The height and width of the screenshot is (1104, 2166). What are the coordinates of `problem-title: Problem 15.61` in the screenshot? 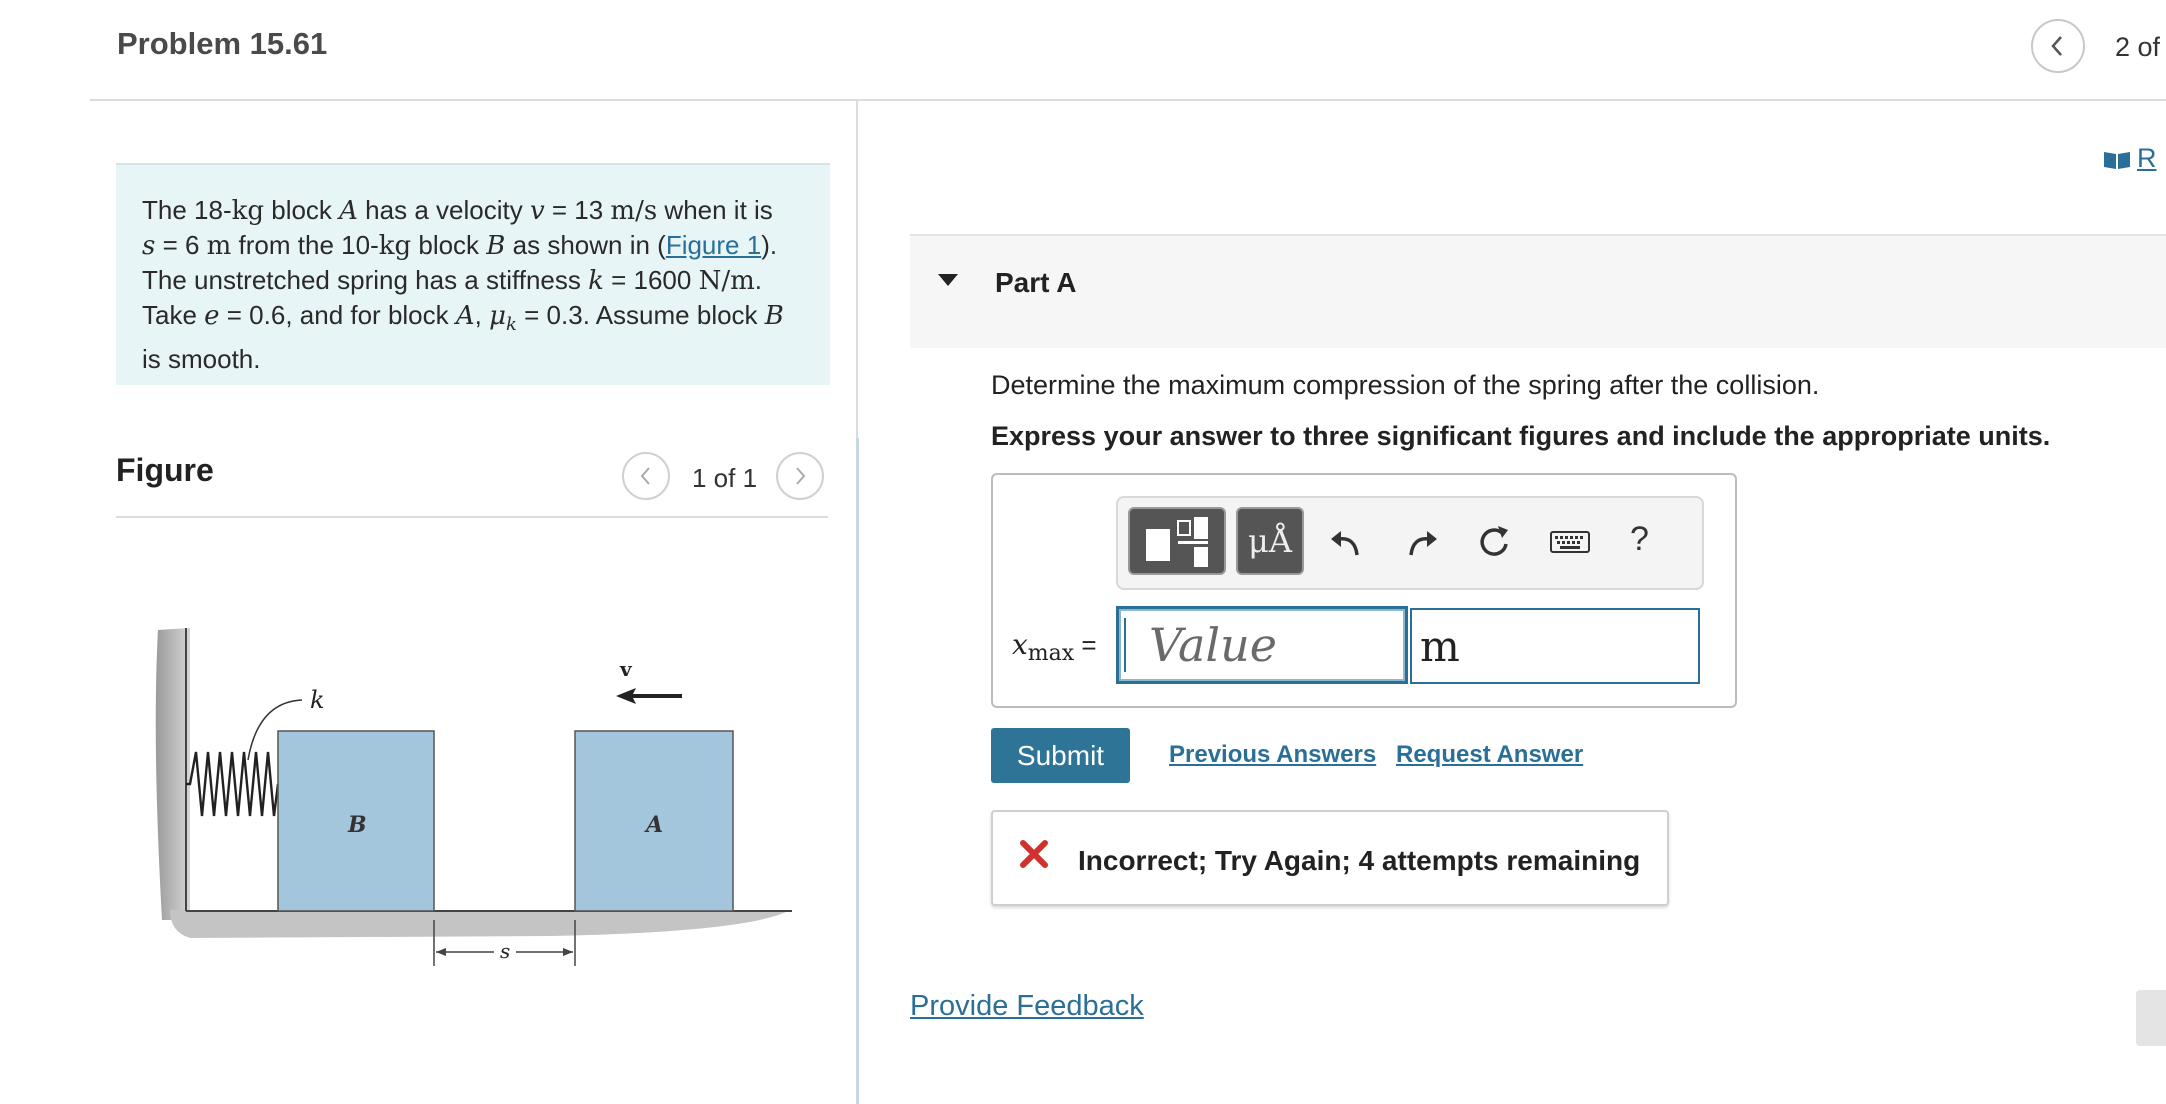 It's located at (222, 43).